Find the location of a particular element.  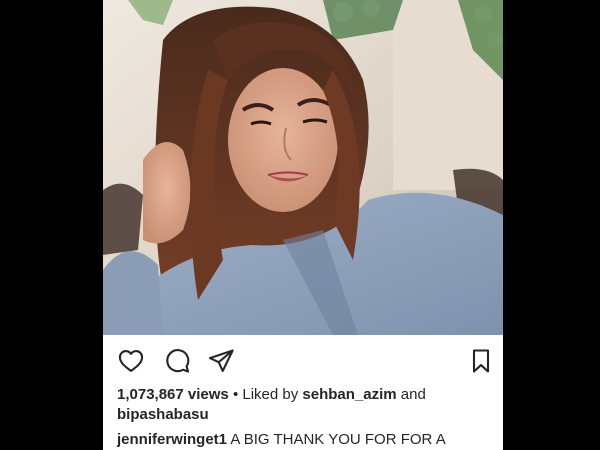

liker-username-1: sehban_azim is located at coordinates (349, 394).